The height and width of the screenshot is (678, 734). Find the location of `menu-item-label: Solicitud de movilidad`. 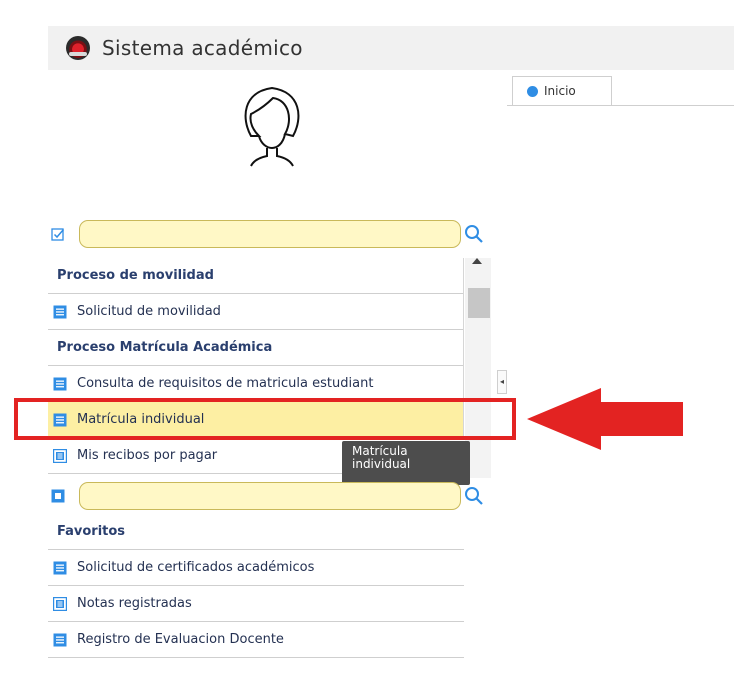

menu-item-label: Solicitud de movilidad is located at coordinates (149, 311).